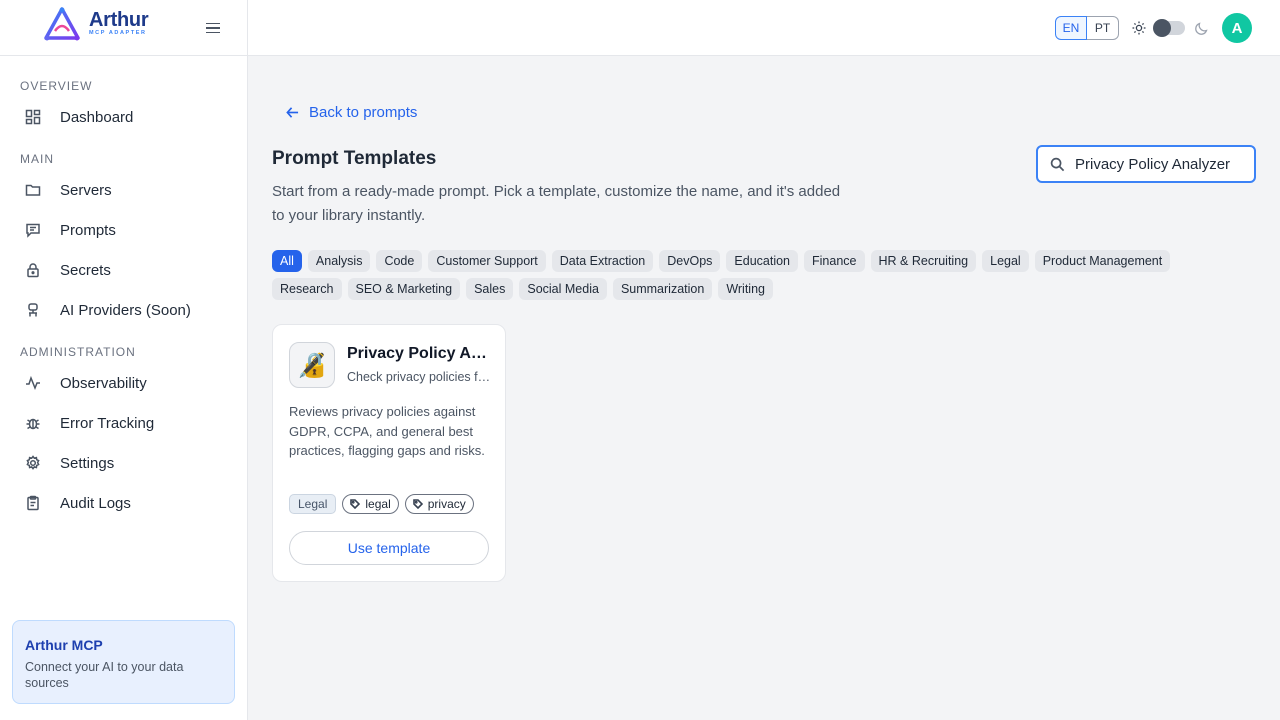 The image size is (1280, 720). I want to click on brand-header: Arthur MCP ADAPTER, so click(123, 28).